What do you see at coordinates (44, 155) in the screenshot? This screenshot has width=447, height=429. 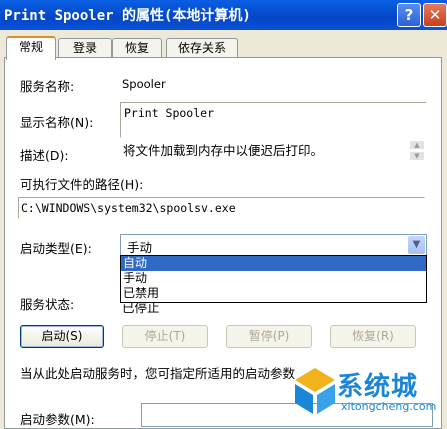 I see `description-label: 描述(D):` at bounding box center [44, 155].